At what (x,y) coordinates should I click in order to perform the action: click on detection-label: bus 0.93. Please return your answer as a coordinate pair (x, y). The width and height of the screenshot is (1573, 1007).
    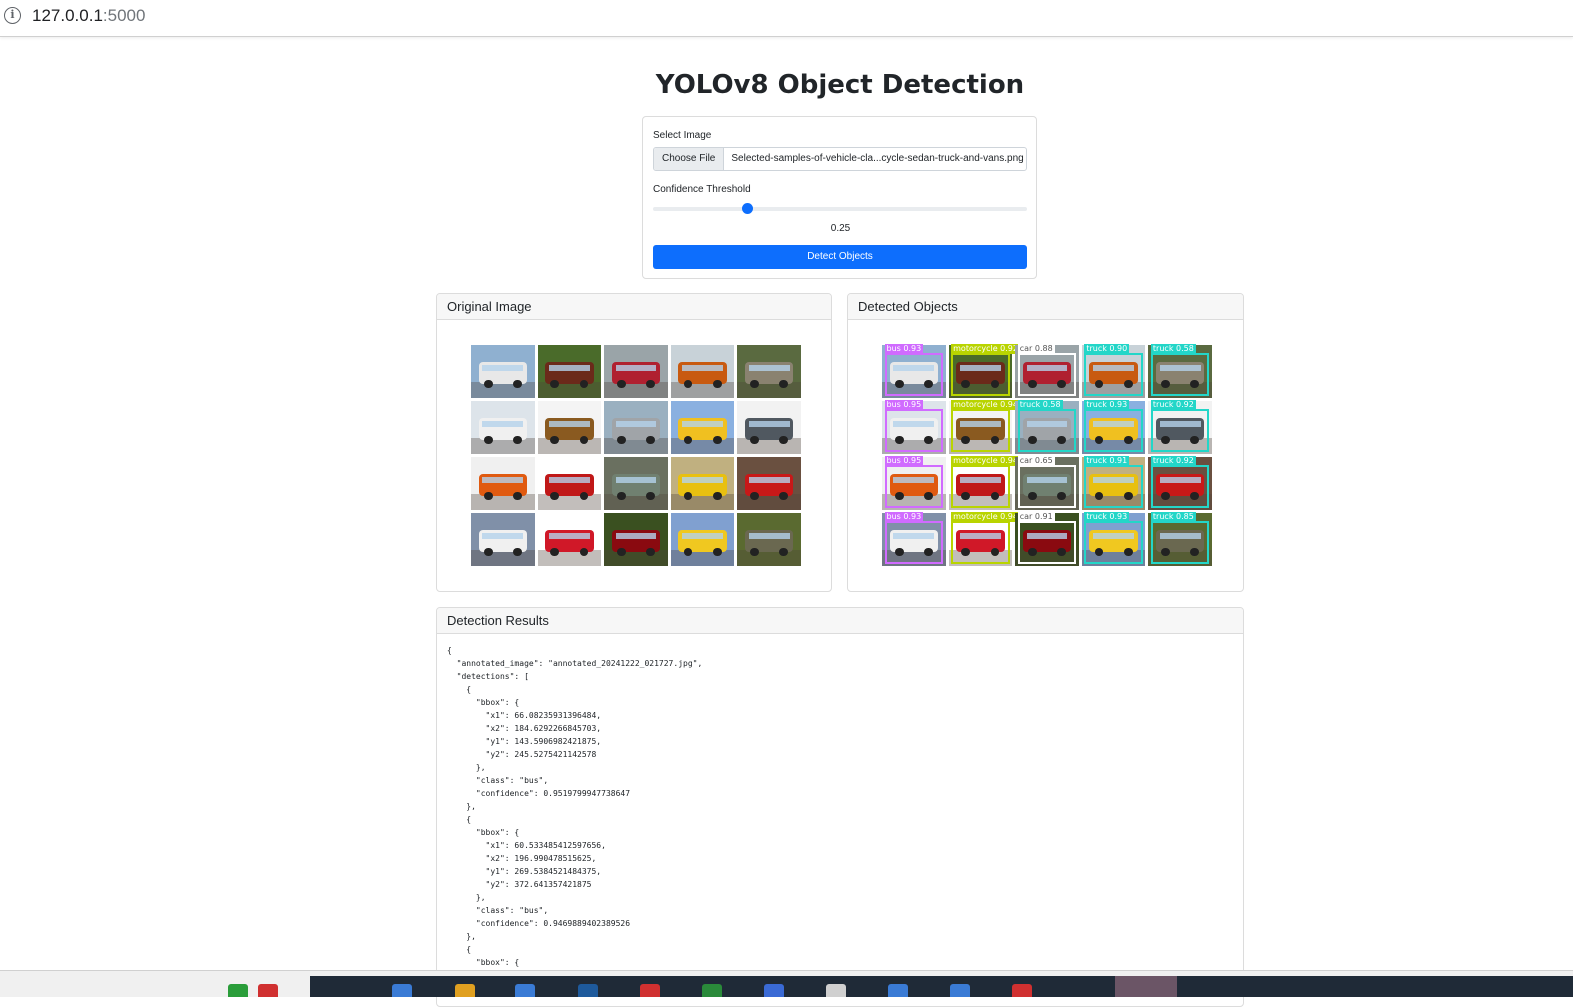
    Looking at the image, I should click on (904, 349).